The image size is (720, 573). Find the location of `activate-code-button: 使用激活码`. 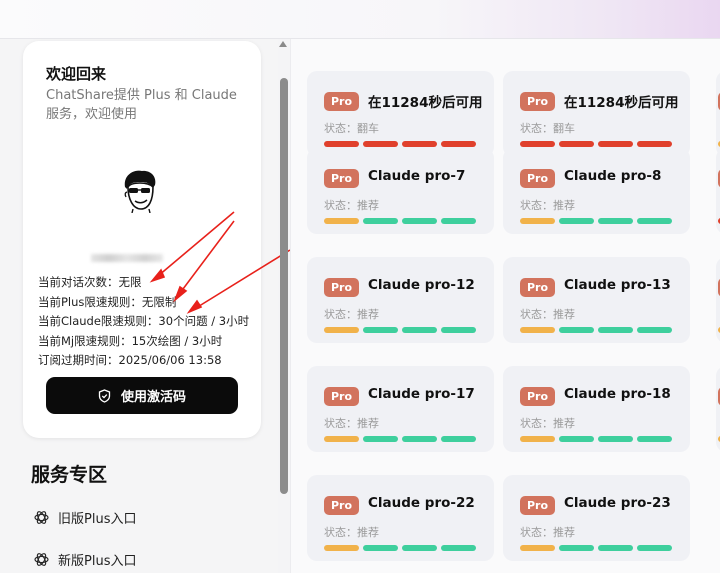

activate-code-button: 使用激活码 is located at coordinates (142, 395).